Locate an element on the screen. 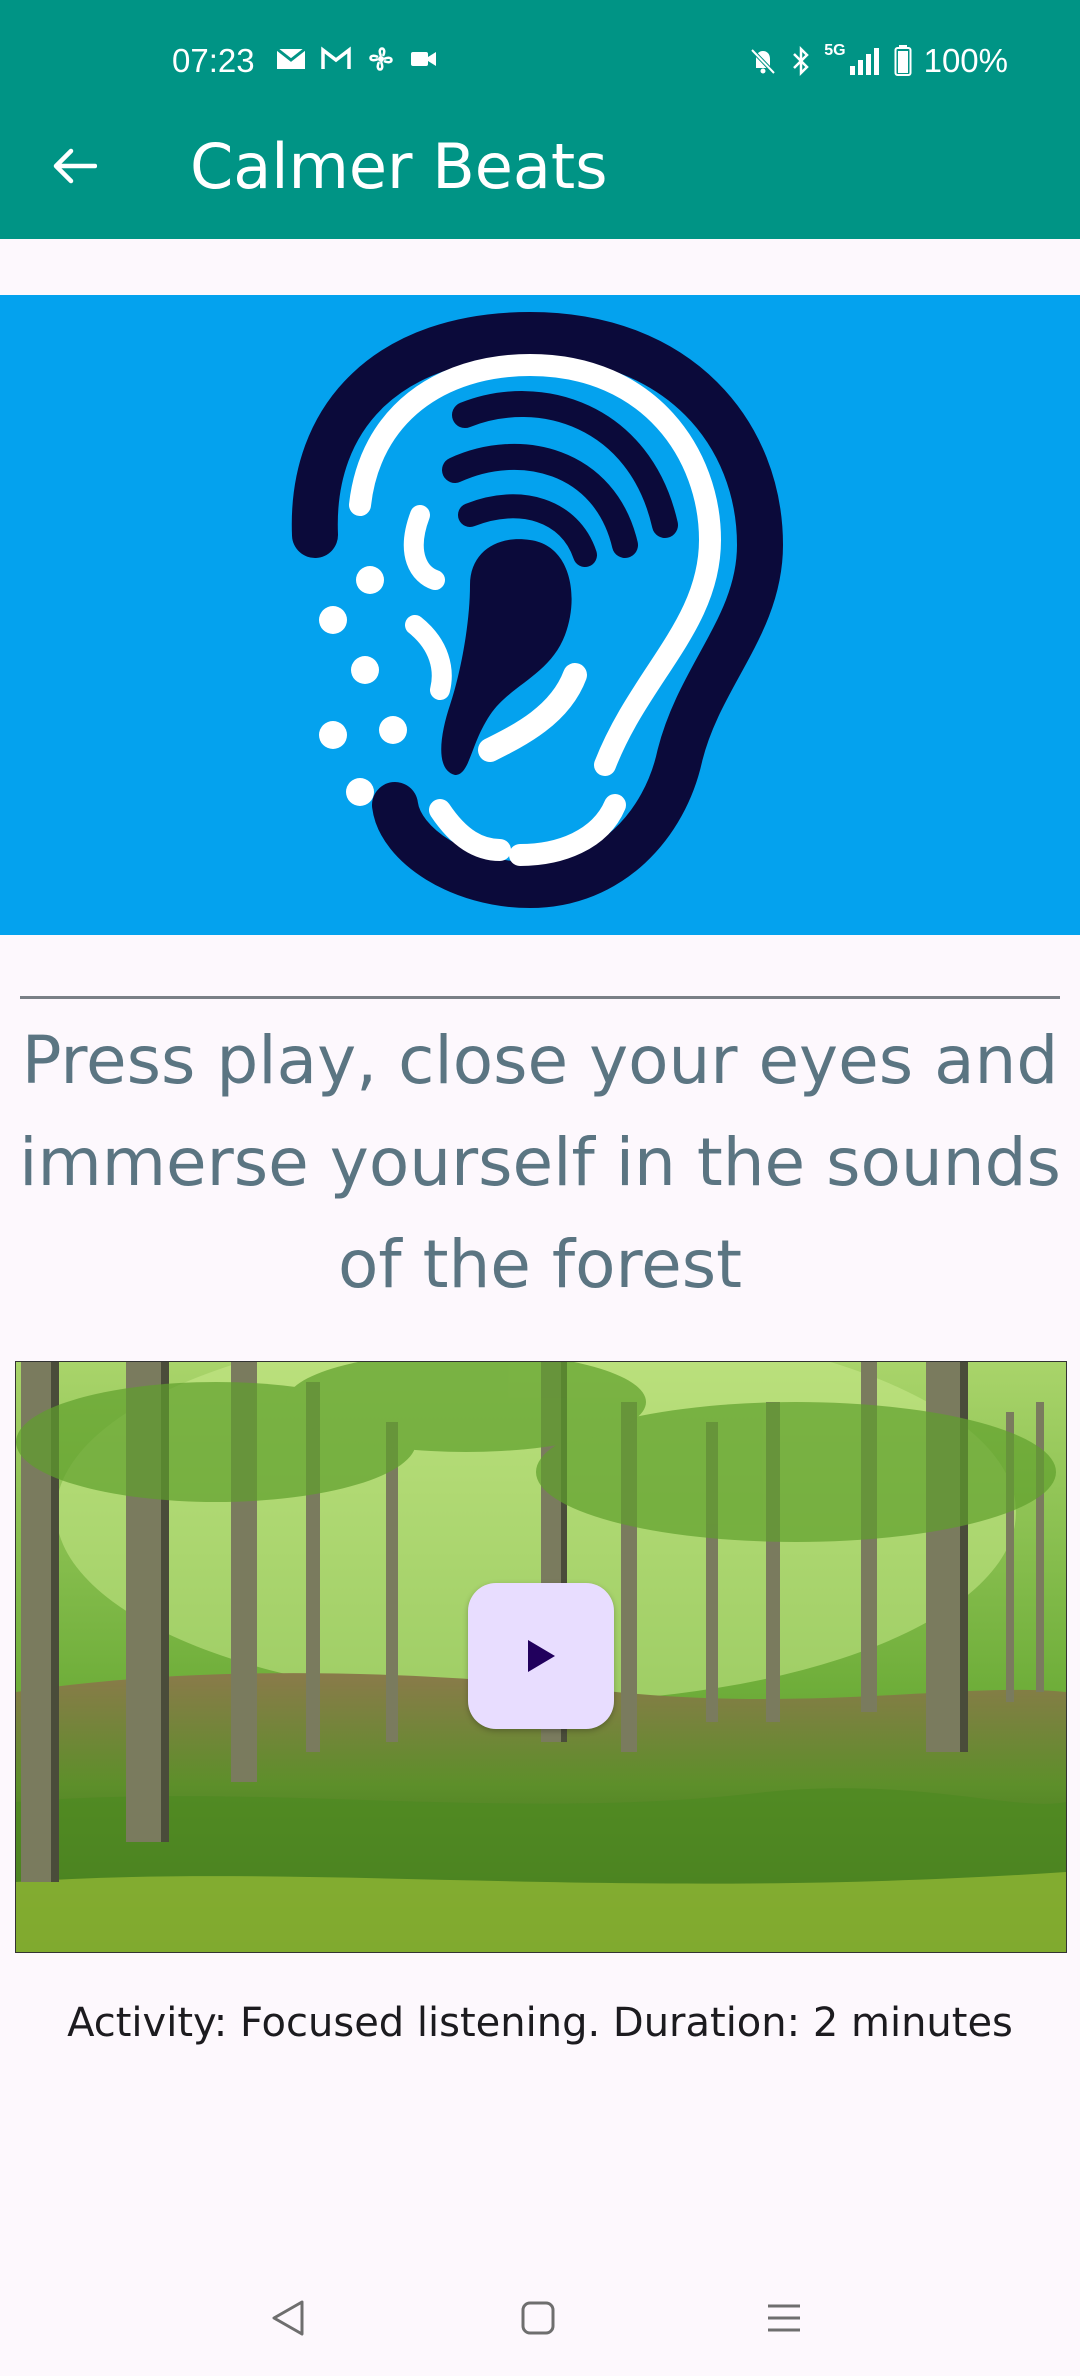 The width and height of the screenshot is (1080, 2376). app-bar: 07:23 5G 100% Calmer Beats is located at coordinates (540, 119).